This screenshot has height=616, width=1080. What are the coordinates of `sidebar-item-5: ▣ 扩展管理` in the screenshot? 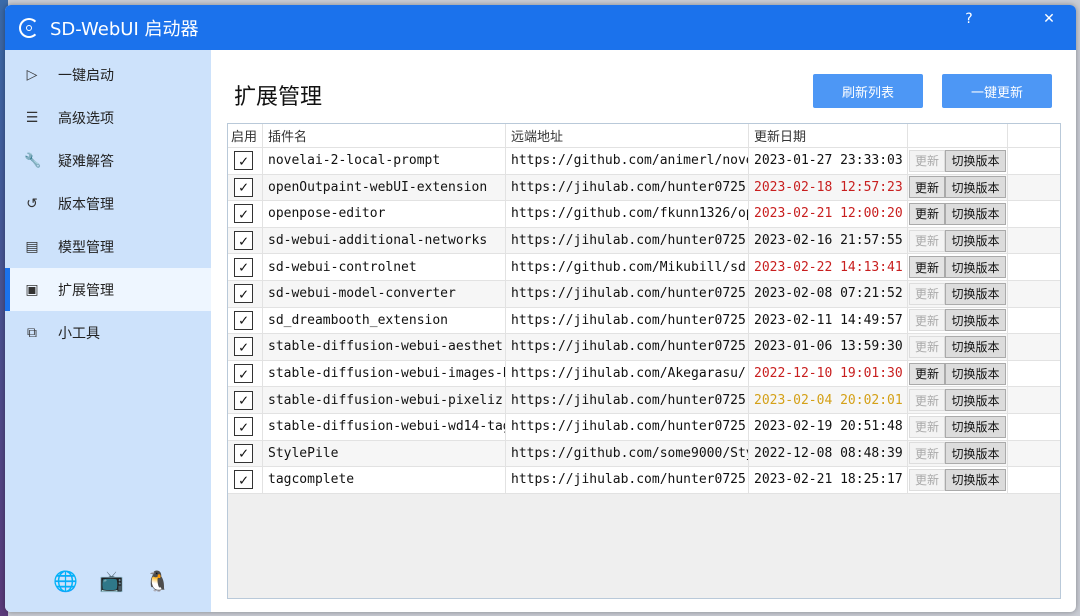 It's located at (108, 289).